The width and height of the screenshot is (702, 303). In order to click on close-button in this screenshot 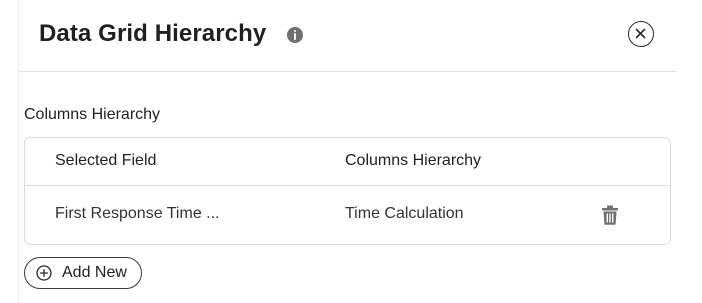, I will do `click(641, 34)`.